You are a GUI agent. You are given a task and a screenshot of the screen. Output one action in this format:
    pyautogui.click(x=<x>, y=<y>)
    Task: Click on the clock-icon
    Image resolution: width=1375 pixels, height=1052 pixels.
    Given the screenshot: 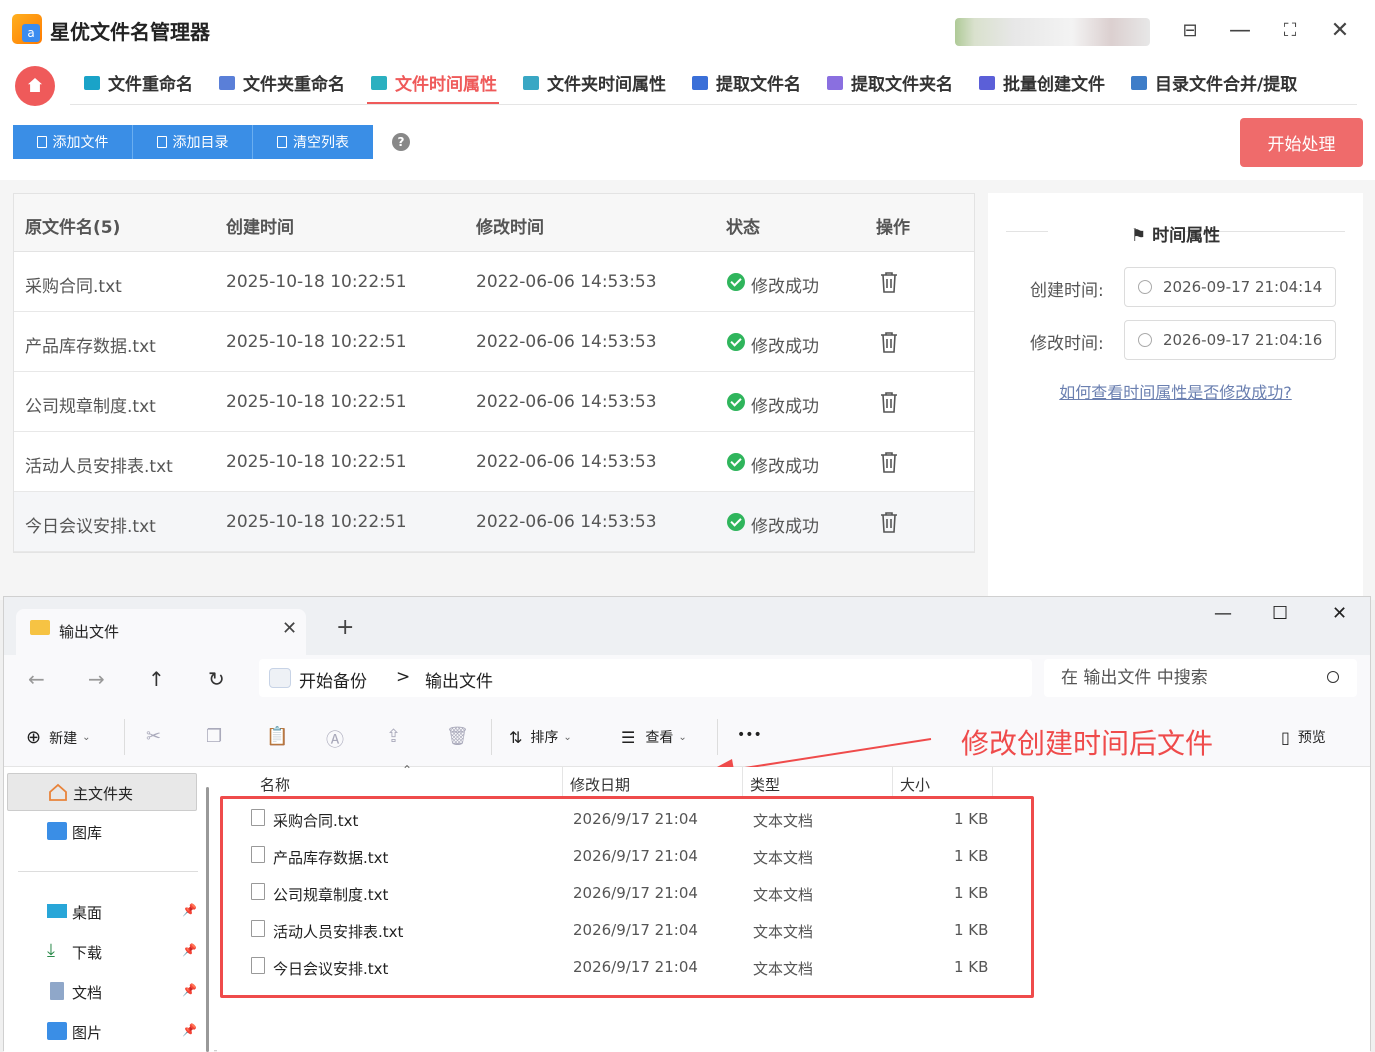 What is the action you would take?
    pyautogui.click(x=1145, y=287)
    